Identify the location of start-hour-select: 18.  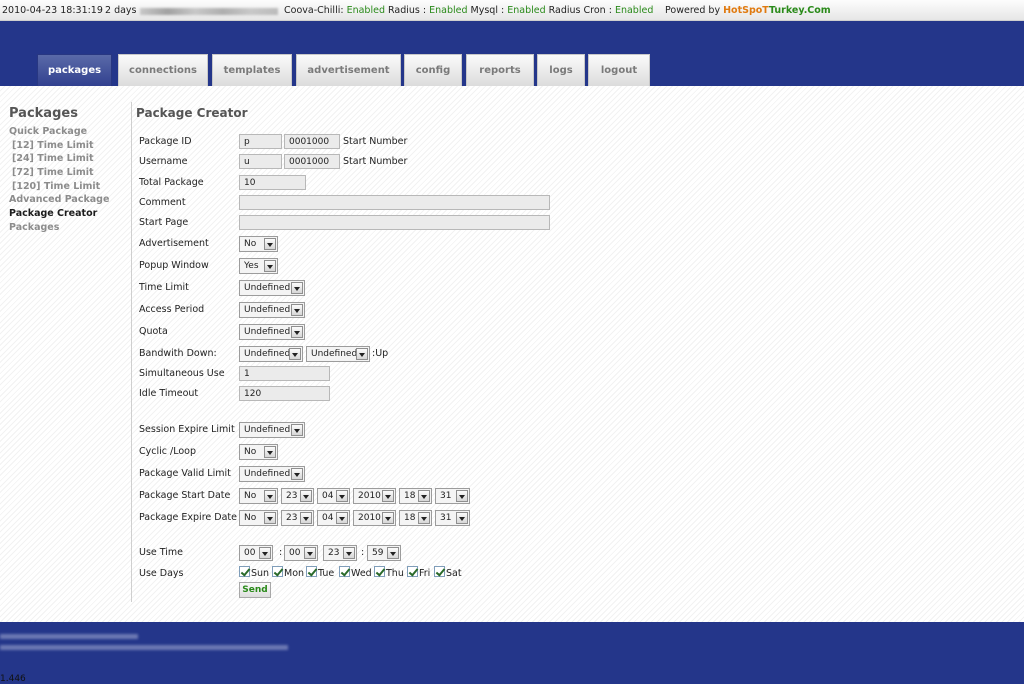
(415, 496).